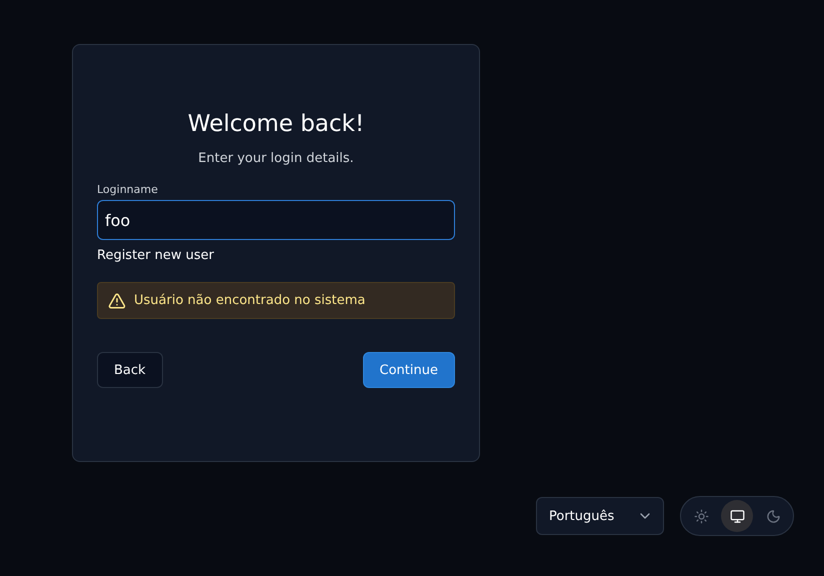  What do you see at coordinates (130, 370) in the screenshot?
I see `back-button: Back` at bounding box center [130, 370].